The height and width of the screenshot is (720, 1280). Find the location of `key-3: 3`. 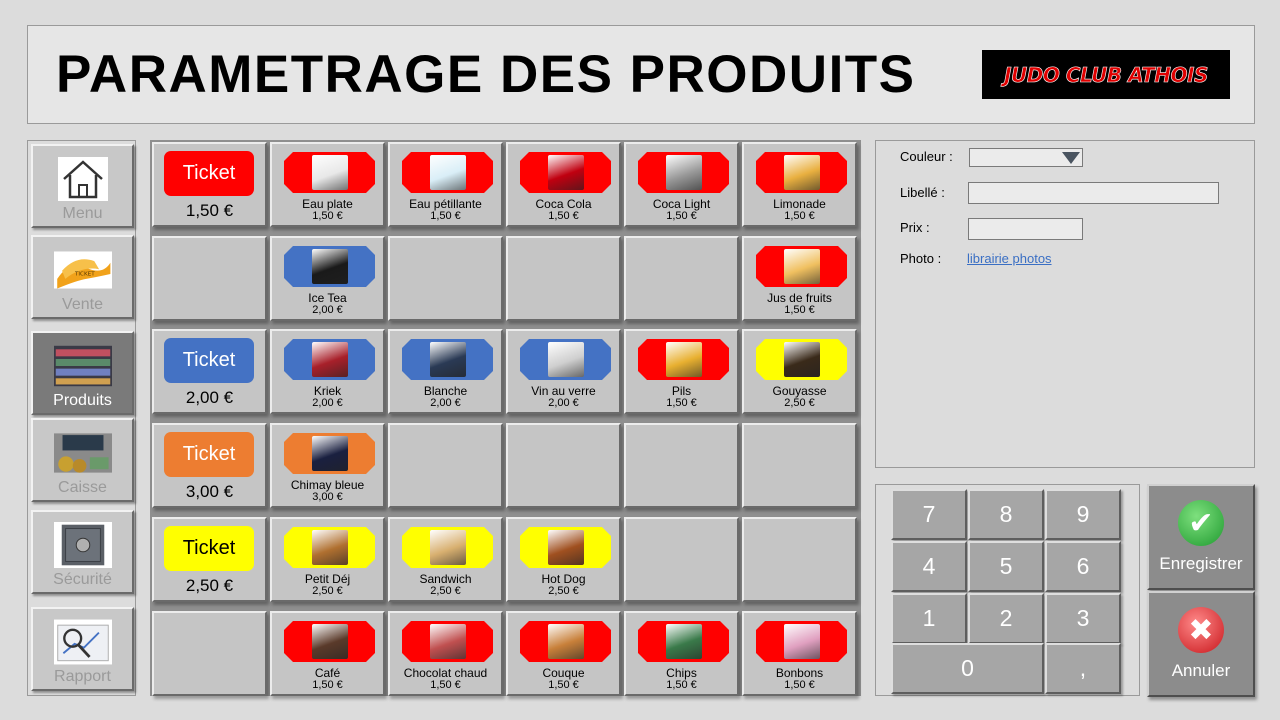

key-3: 3 is located at coordinates (1083, 618).